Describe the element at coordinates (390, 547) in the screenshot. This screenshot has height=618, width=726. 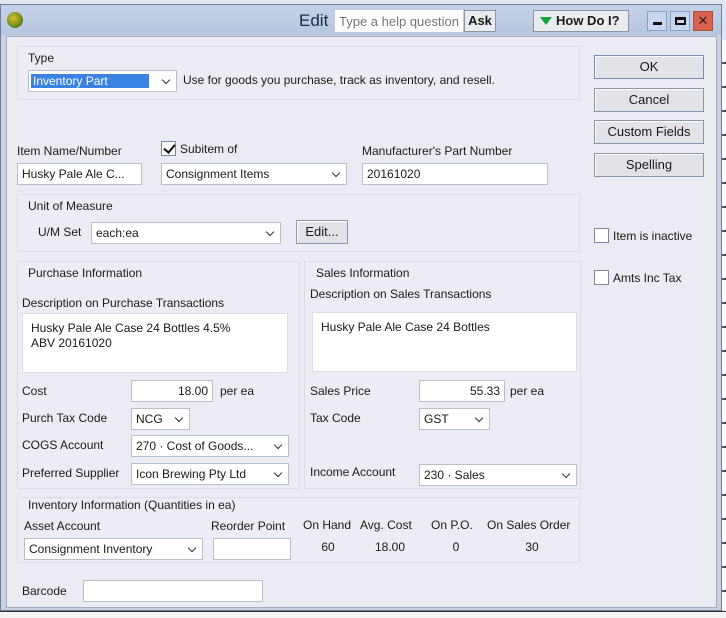
I see `avg-cost-value: 18.00` at that location.